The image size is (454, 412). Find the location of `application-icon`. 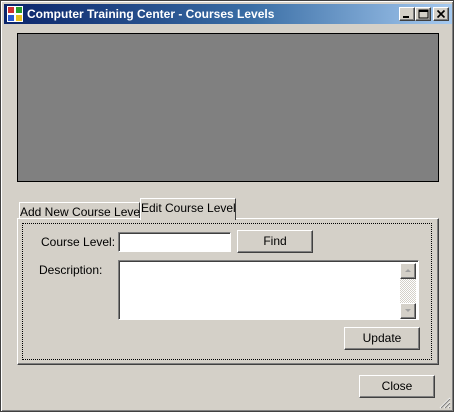

application-icon is located at coordinates (15, 14).